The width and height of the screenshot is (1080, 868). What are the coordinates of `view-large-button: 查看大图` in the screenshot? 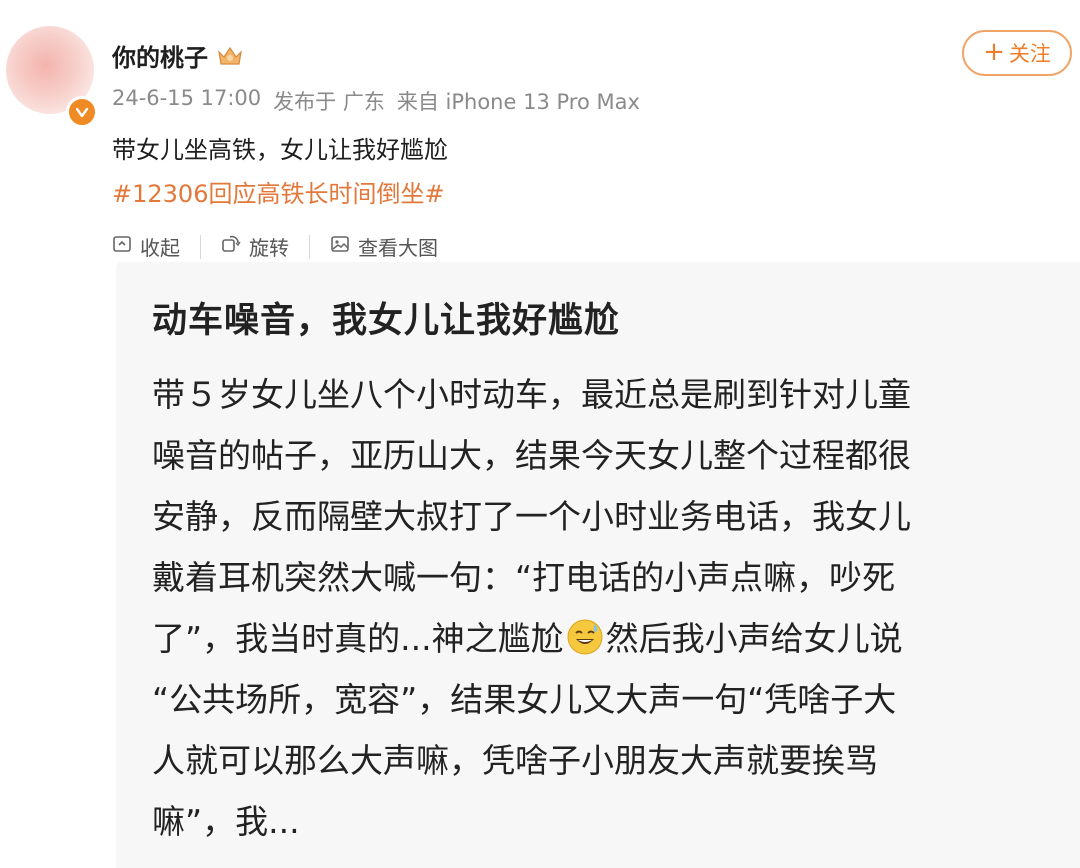 It's located at (384, 246).